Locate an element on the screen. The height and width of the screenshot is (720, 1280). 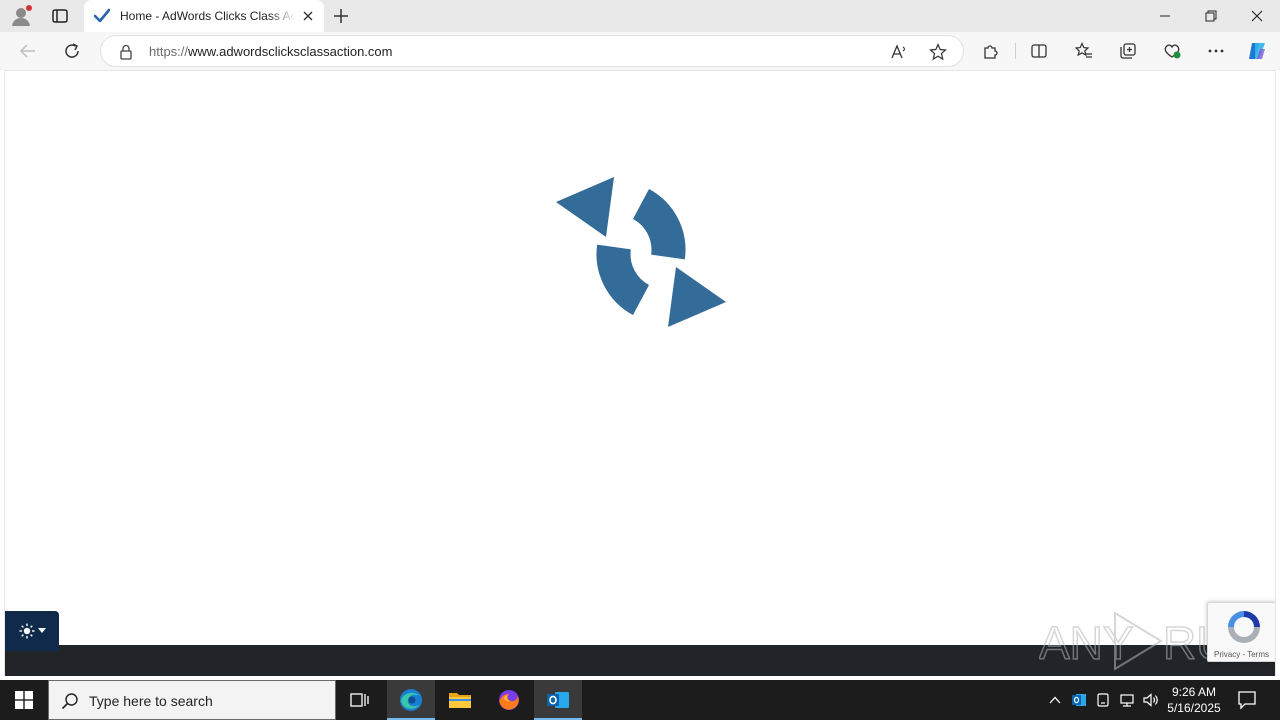
notification-center-icon is located at coordinates (1247, 700).